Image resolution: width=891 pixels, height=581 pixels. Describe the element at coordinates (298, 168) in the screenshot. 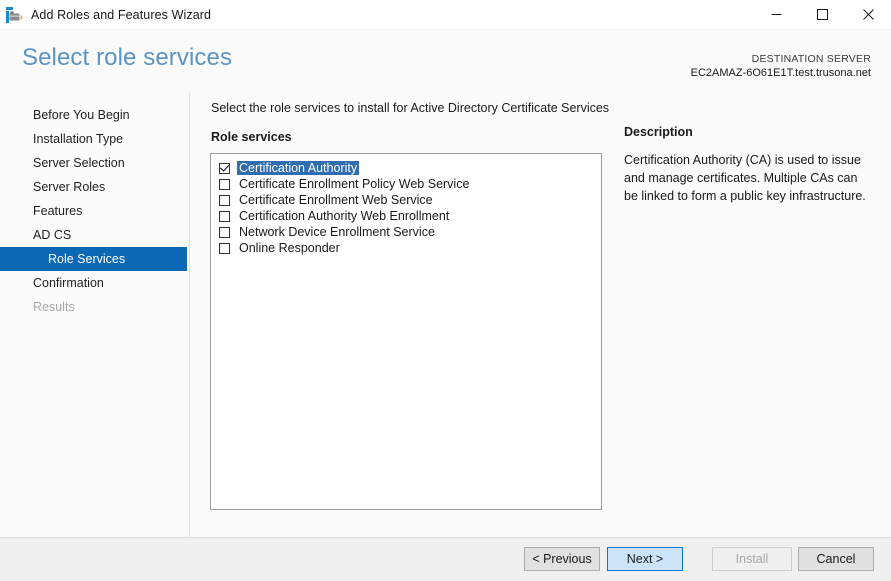

I see `role-service-label: Certification Authority` at that location.